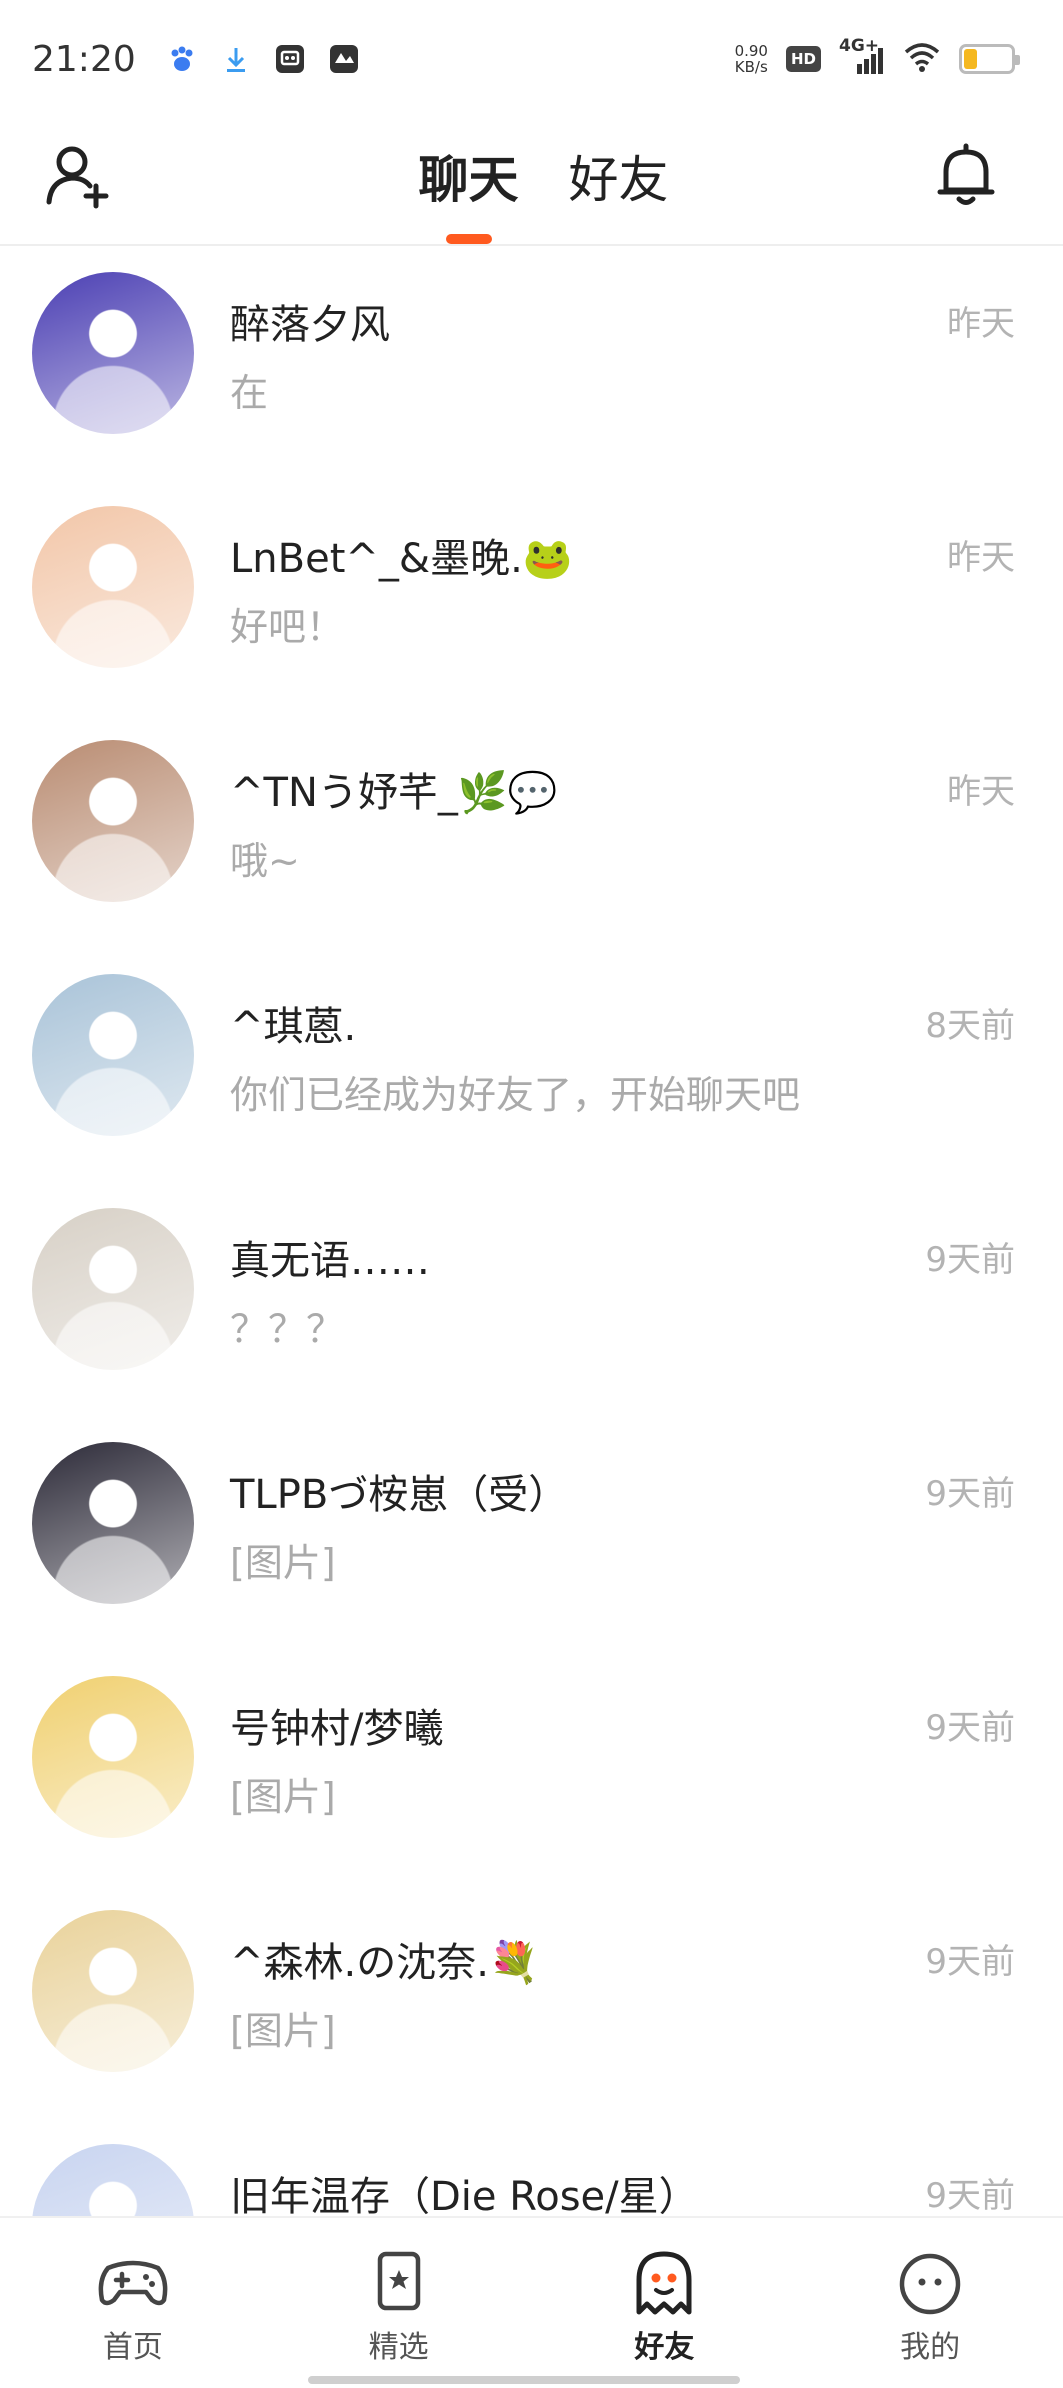  Describe the element at coordinates (803, 59) in the screenshot. I see `hd-badge: HD` at that location.